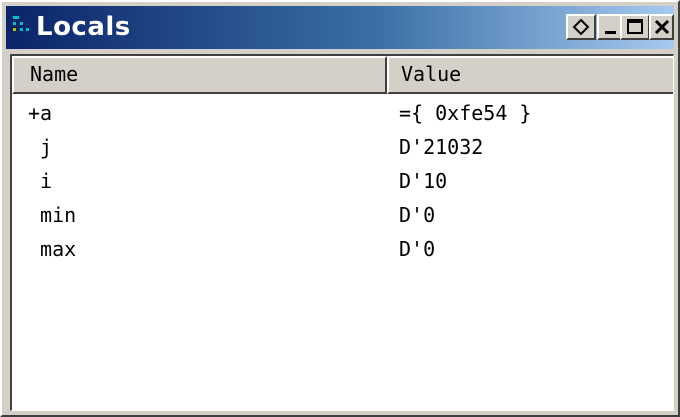  I want to click on variable-name: i, so click(40, 181).